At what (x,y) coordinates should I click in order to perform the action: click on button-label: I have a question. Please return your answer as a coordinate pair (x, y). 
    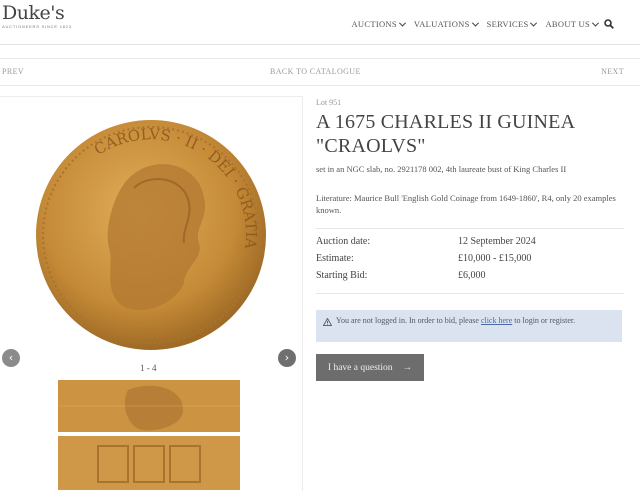
    Looking at the image, I should click on (360, 367).